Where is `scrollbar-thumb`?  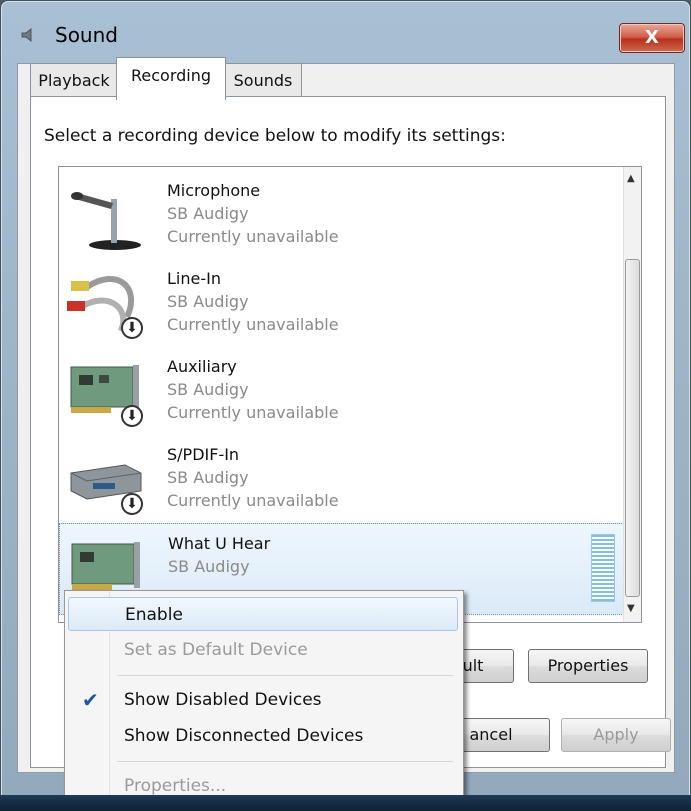 scrollbar-thumb is located at coordinates (632, 428).